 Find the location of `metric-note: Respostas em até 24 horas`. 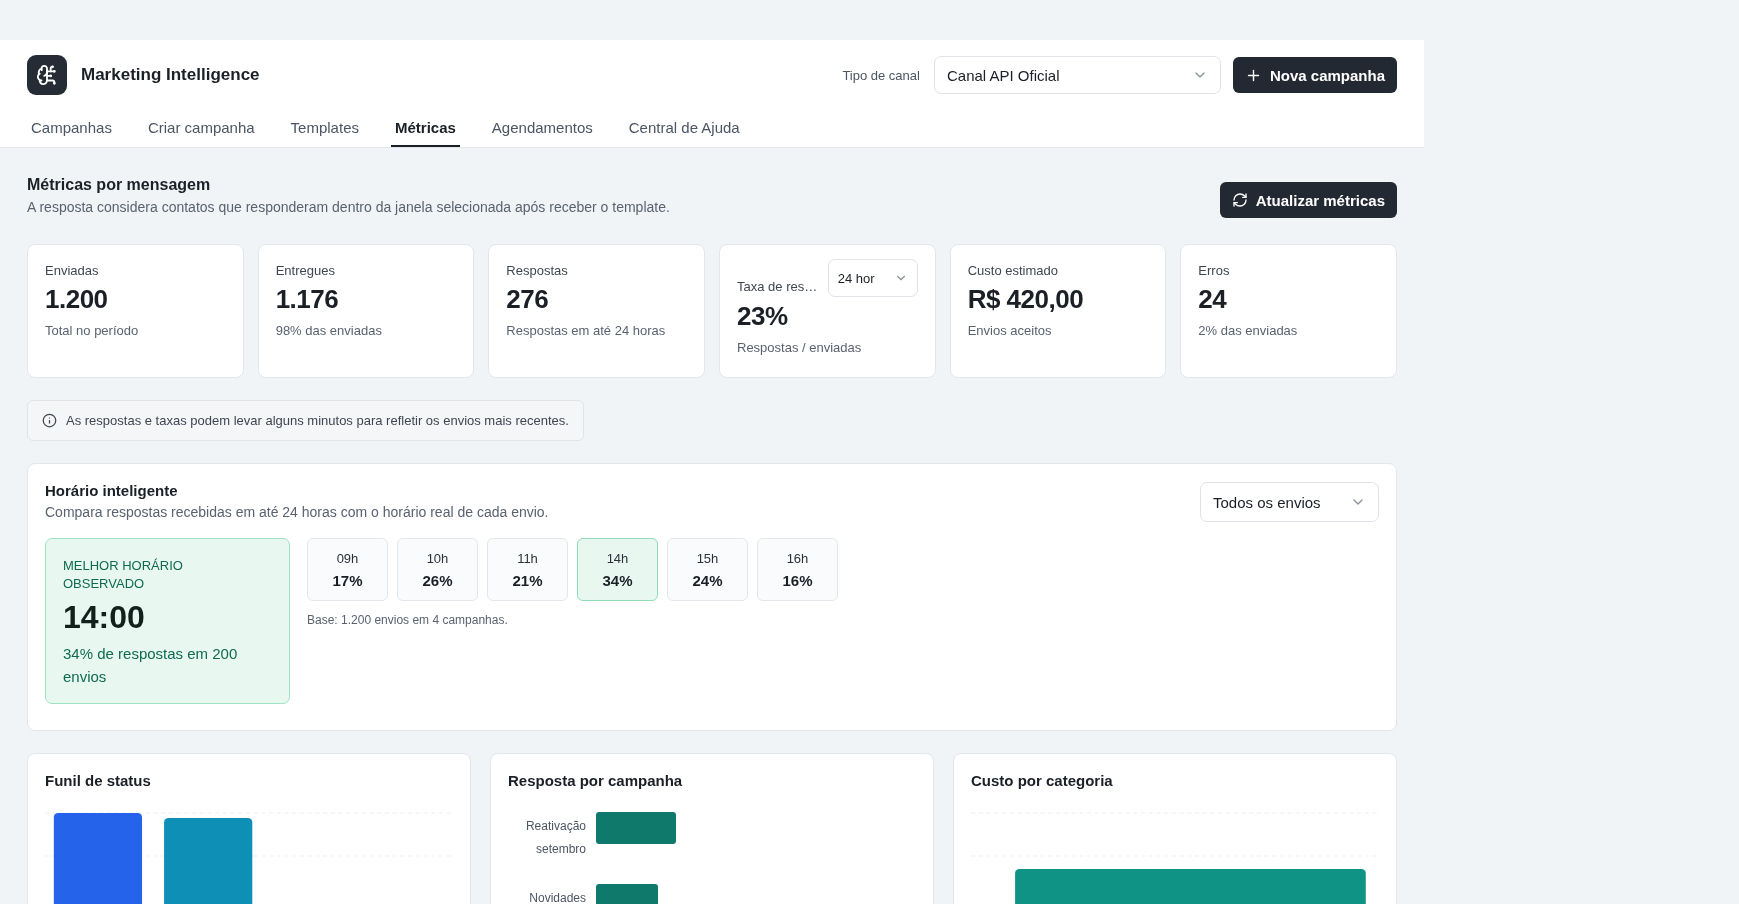

metric-note: Respostas em até 24 horas is located at coordinates (586, 330).